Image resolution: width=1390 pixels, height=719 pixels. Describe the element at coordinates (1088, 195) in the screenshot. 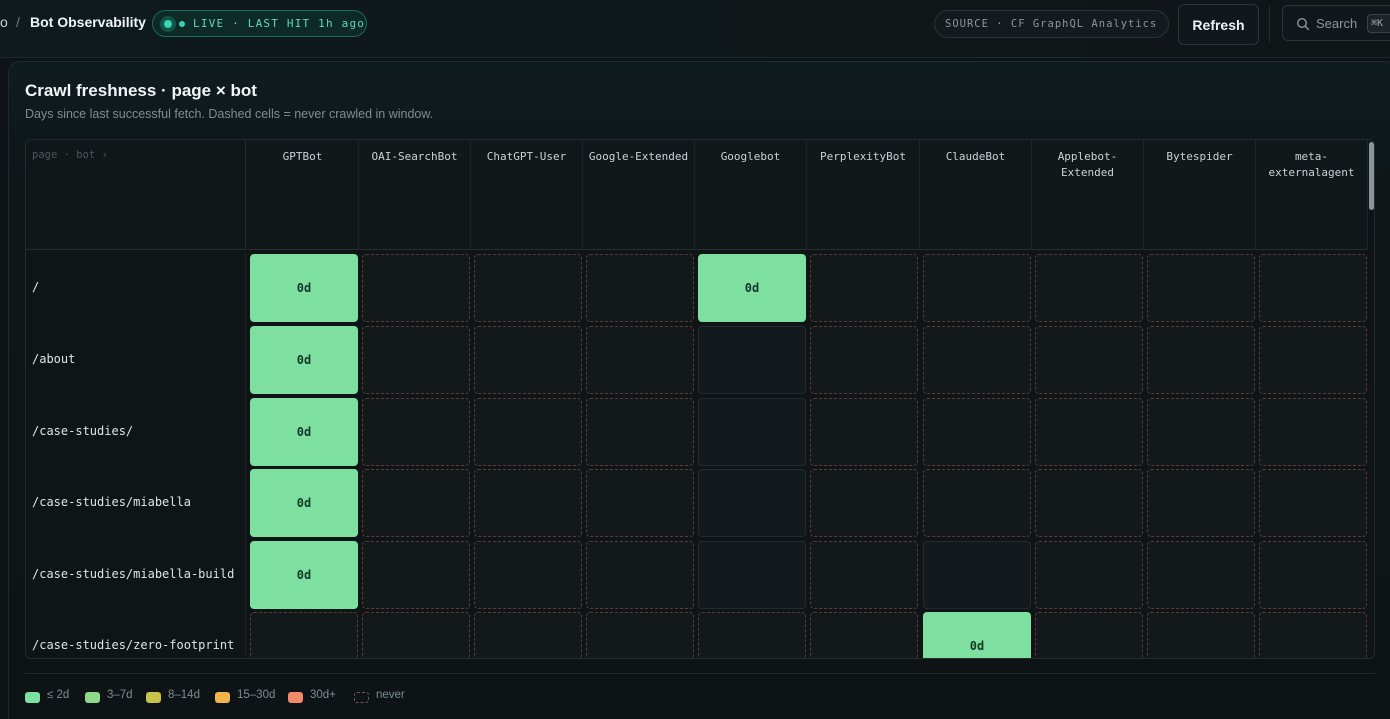

I see `column-header-applebot-extended: Applebot-Extended` at that location.